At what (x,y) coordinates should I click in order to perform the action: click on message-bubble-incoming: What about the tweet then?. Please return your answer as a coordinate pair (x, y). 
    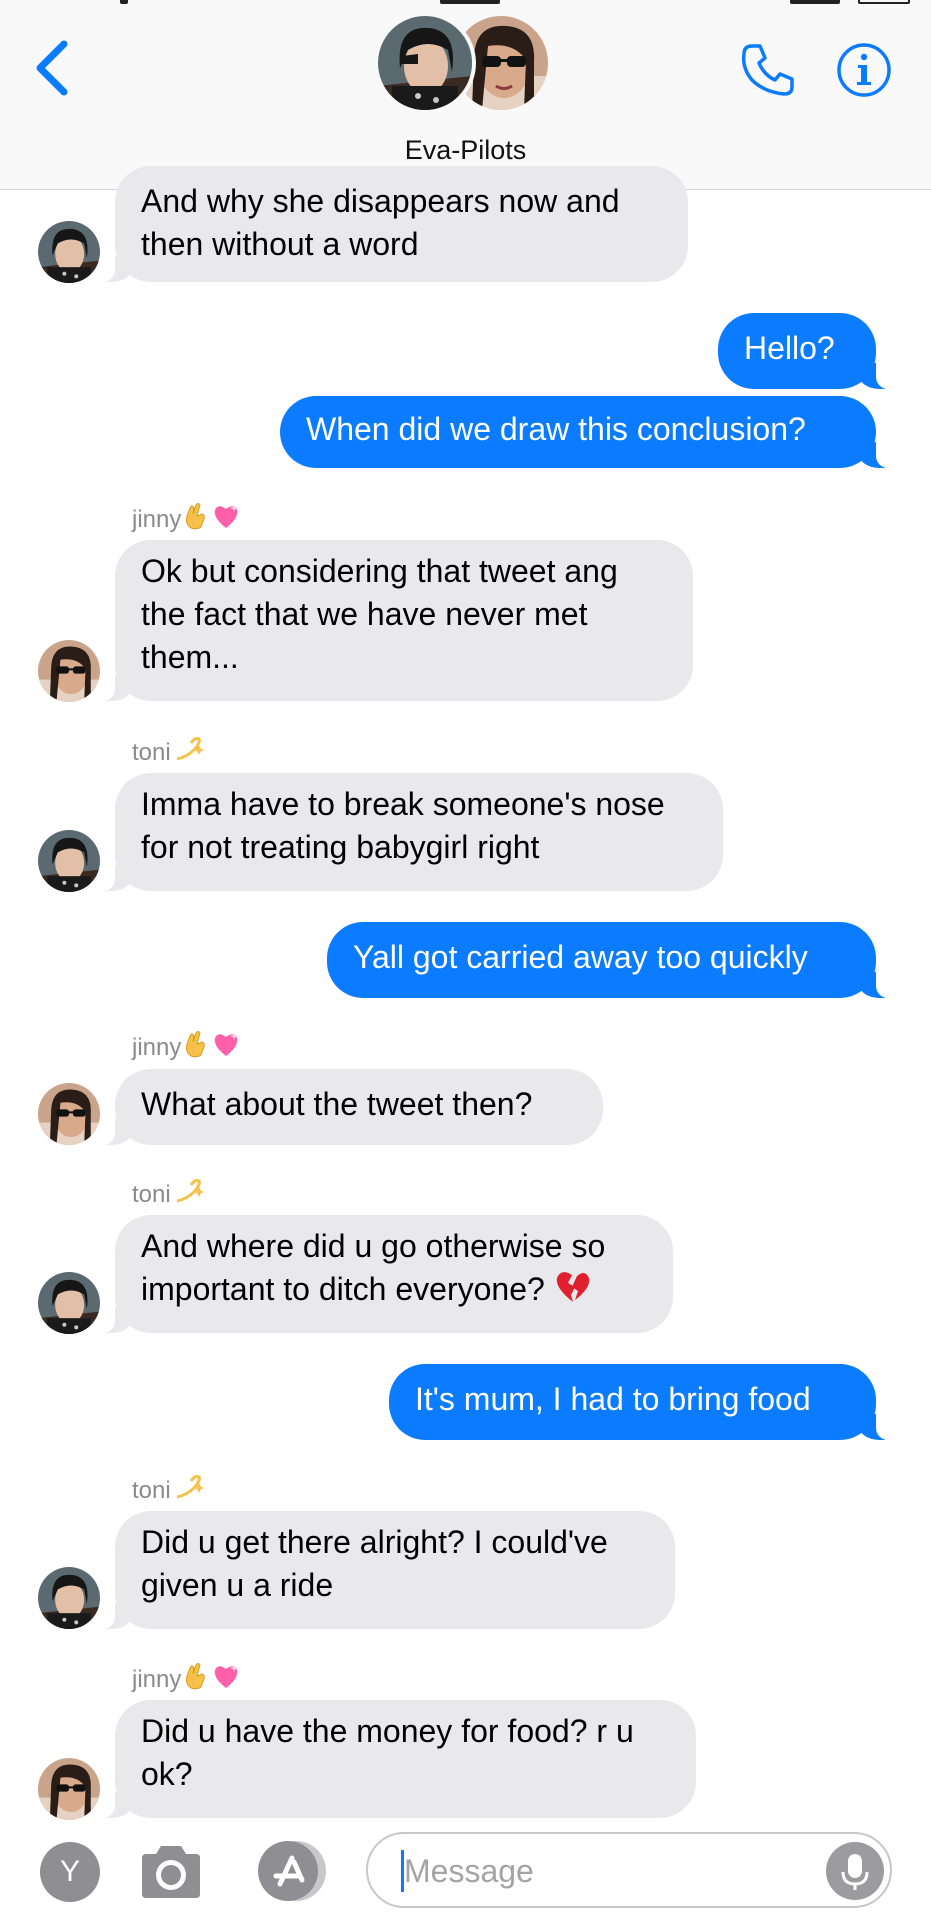
    Looking at the image, I should click on (349, 1107).